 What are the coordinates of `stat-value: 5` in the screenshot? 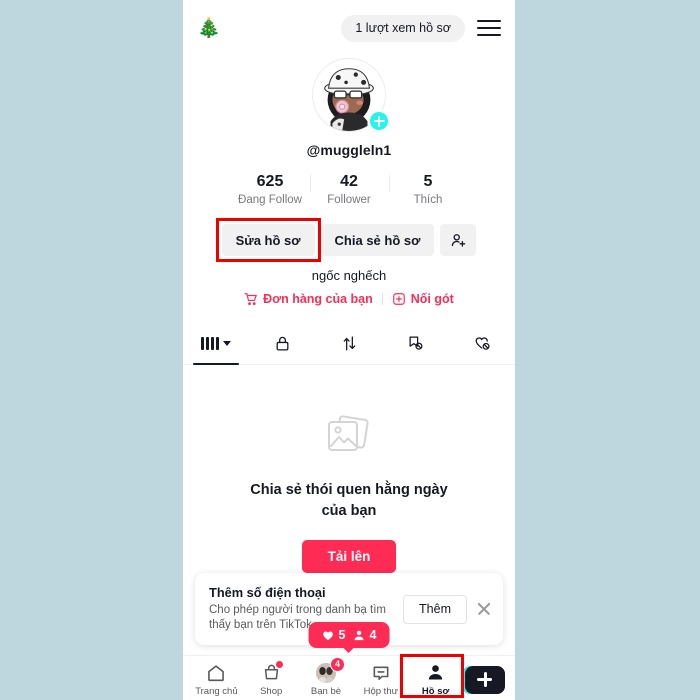 It's located at (428, 181).